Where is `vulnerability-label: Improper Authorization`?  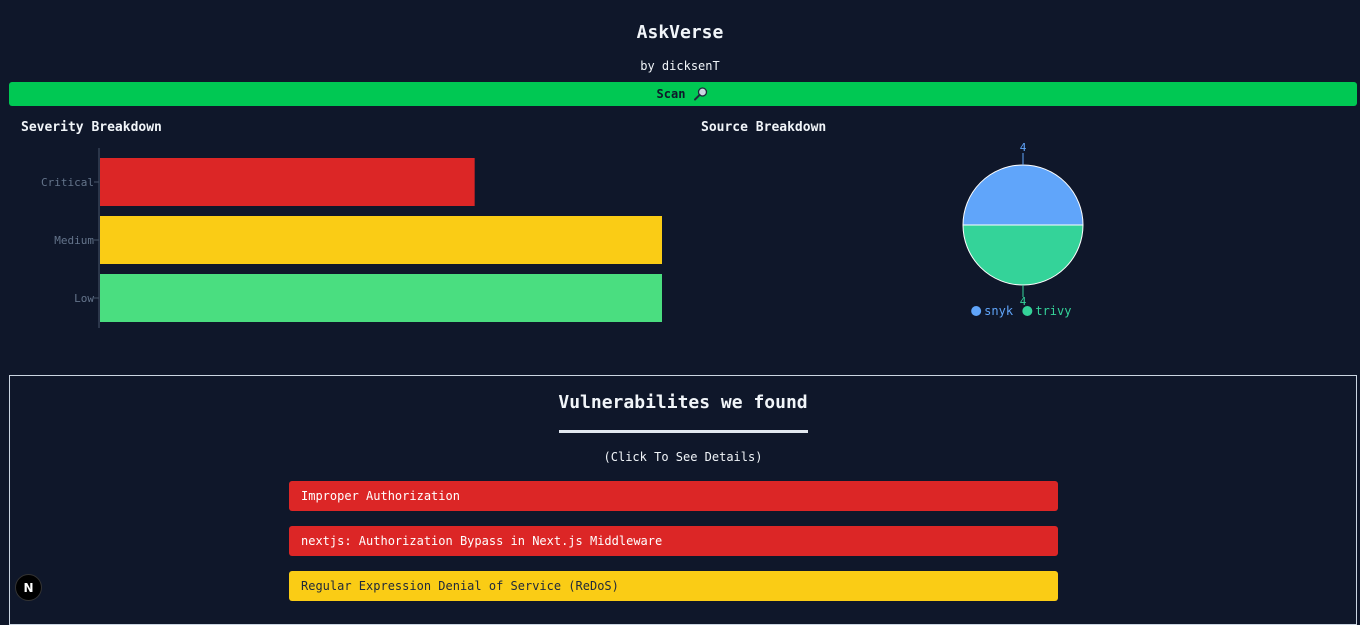 vulnerability-label: Improper Authorization is located at coordinates (380, 496).